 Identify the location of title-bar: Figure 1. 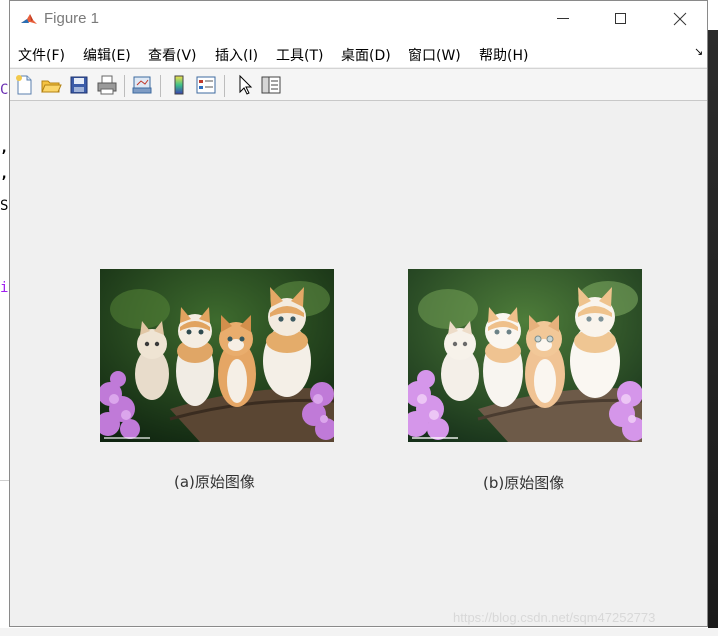
(358, 20).